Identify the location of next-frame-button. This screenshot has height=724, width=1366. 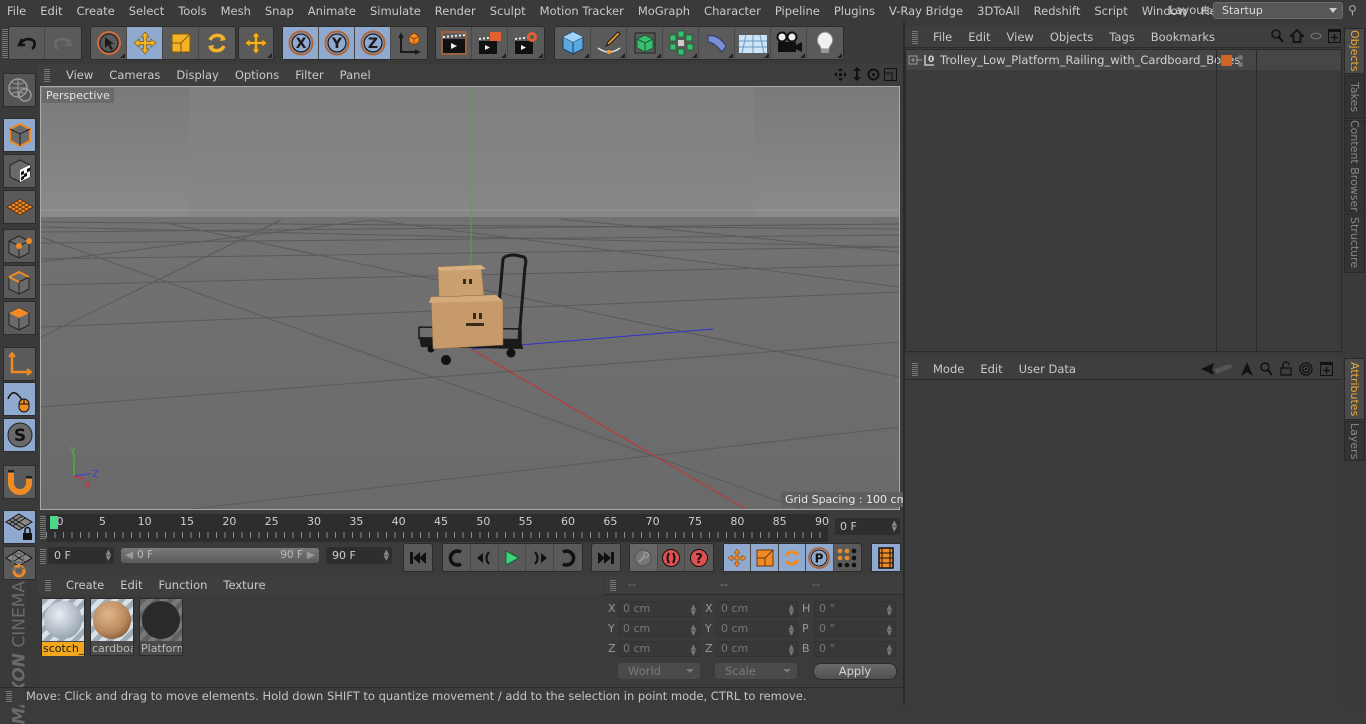
(540, 557).